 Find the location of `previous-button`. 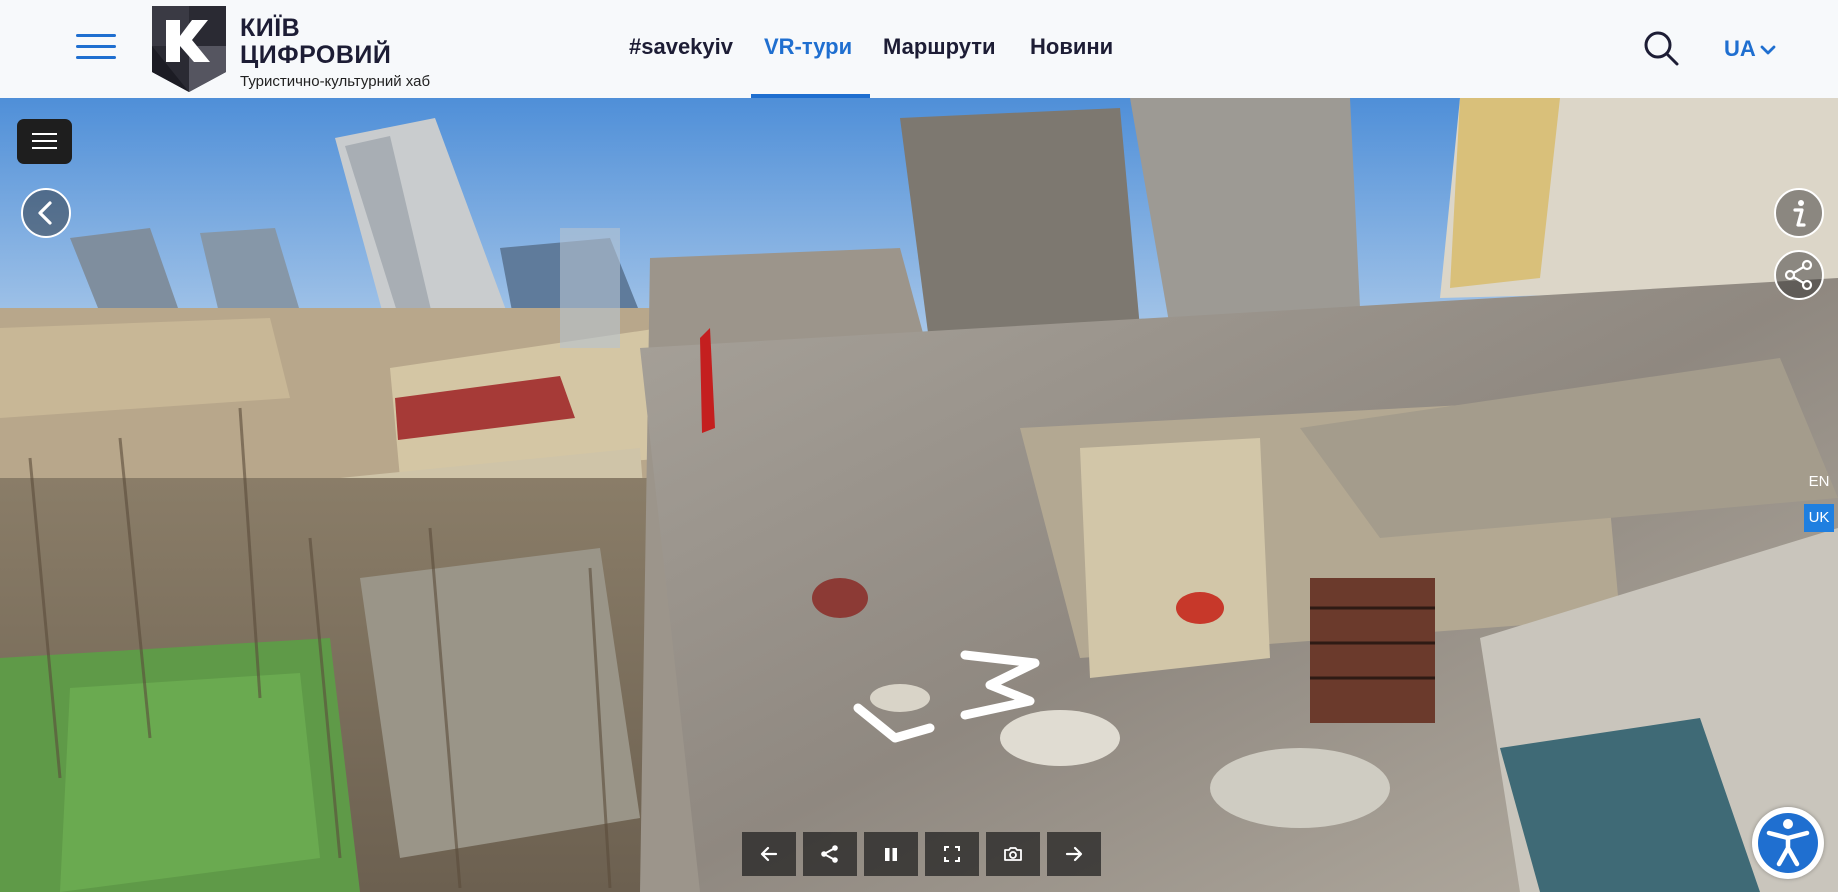

previous-button is located at coordinates (769, 854).